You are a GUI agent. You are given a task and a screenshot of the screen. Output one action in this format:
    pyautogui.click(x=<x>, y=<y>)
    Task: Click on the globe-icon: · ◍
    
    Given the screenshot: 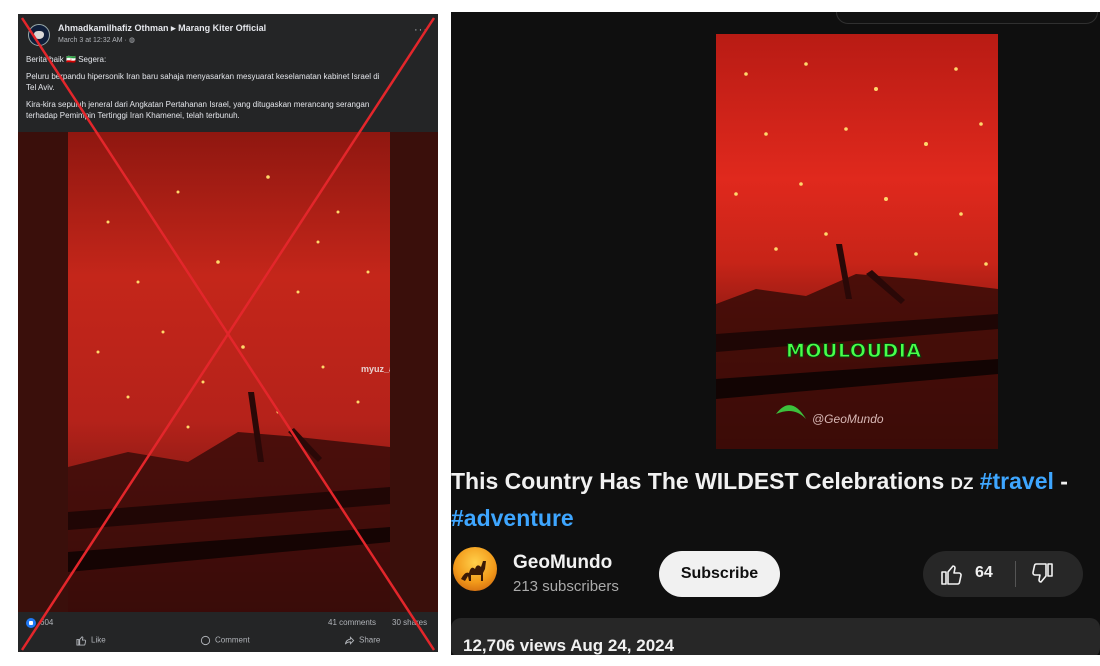 What is the action you would take?
    pyautogui.click(x=129, y=40)
    